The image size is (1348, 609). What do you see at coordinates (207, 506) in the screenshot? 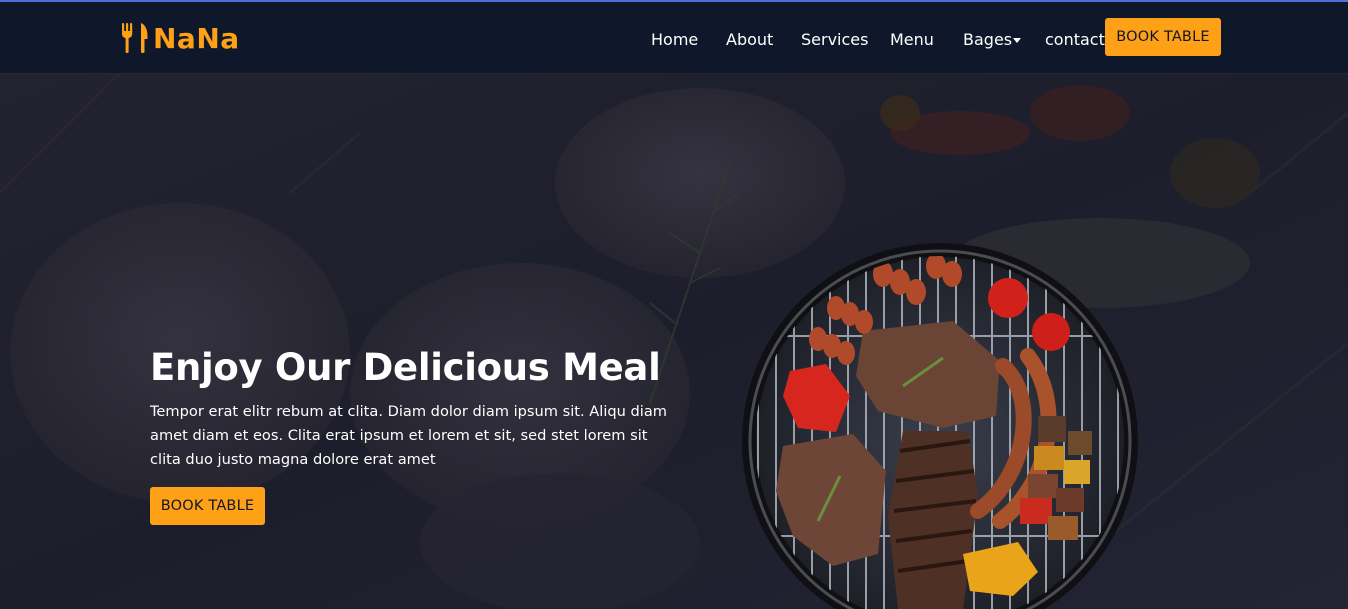
I see `hero-book-table-button: BOOK TABLE` at bounding box center [207, 506].